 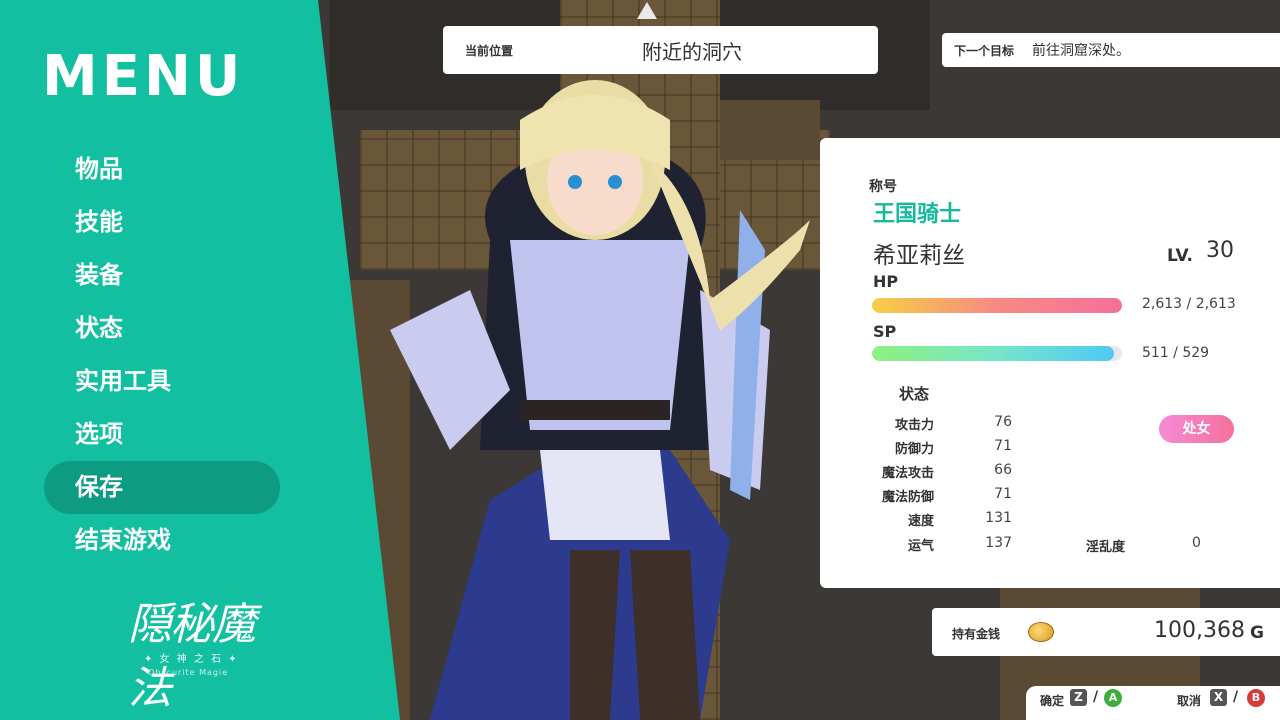 I want to click on key-hints: 确定 Z / A 取消 X / B, so click(x=1153, y=703).